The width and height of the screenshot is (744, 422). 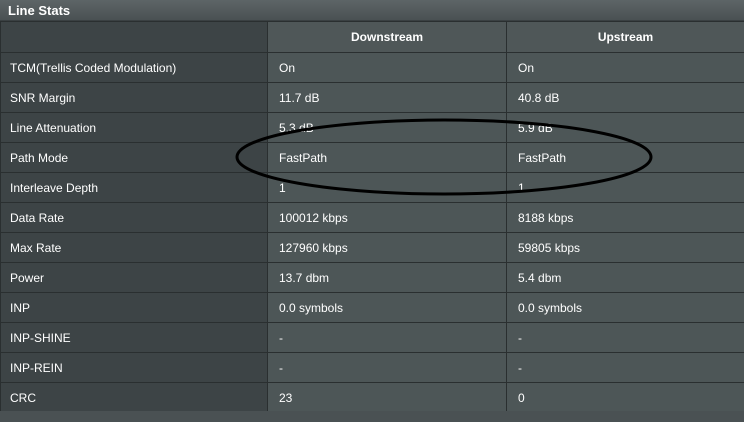 What do you see at coordinates (387, 67) in the screenshot?
I see `downstream-value: On` at bounding box center [387, 67].